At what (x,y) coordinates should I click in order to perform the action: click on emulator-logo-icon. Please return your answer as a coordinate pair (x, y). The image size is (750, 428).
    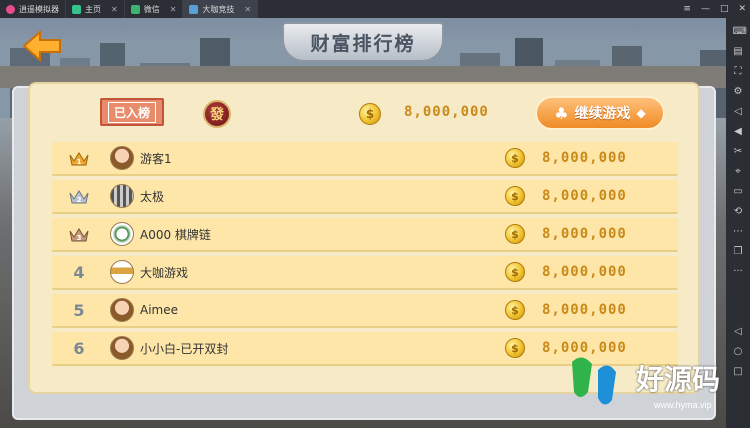
    Looking at the image, I should click on (10, 9).